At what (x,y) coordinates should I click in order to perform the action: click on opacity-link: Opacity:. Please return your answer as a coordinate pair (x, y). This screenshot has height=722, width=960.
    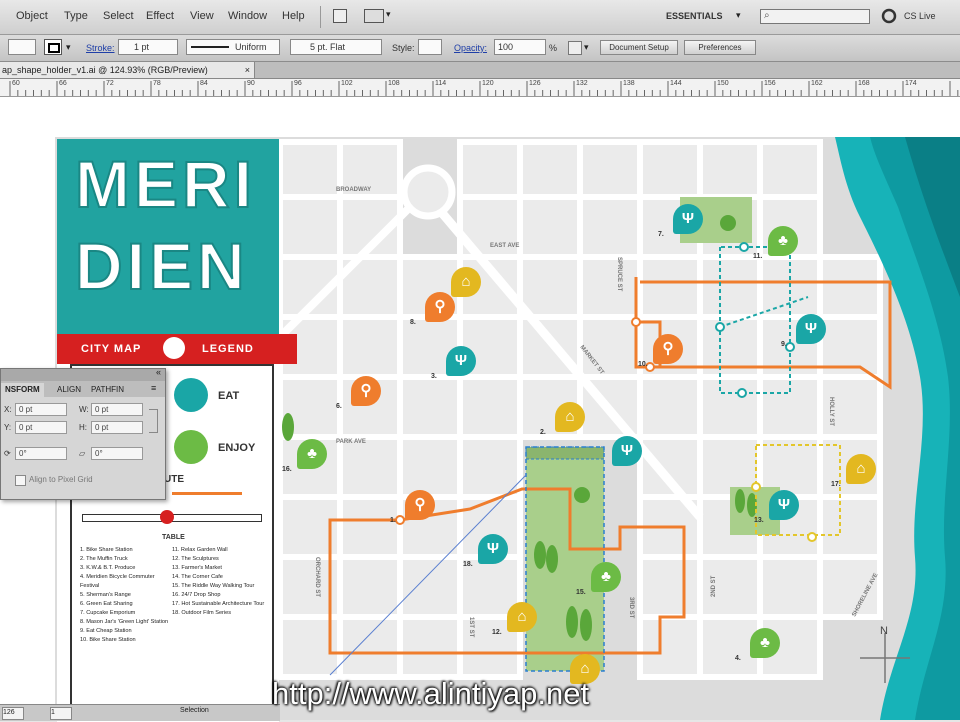
    Looking at the image, I should click on (470, 48).